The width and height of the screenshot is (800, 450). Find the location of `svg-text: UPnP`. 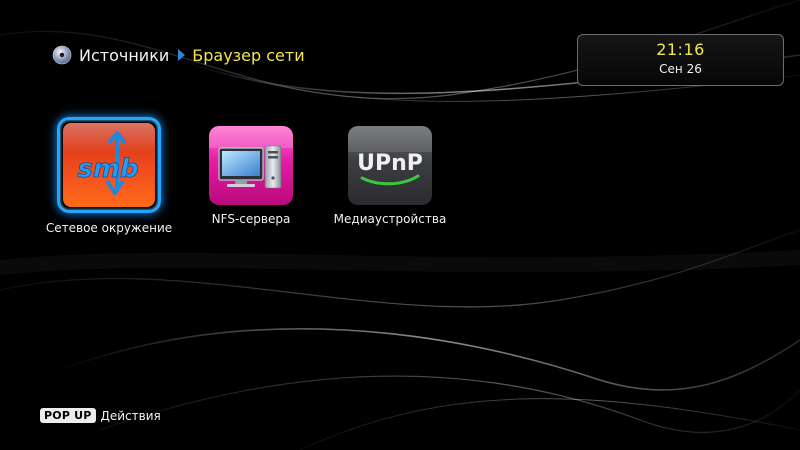

svg-text: UPnP is located at coordinates (390, 163).